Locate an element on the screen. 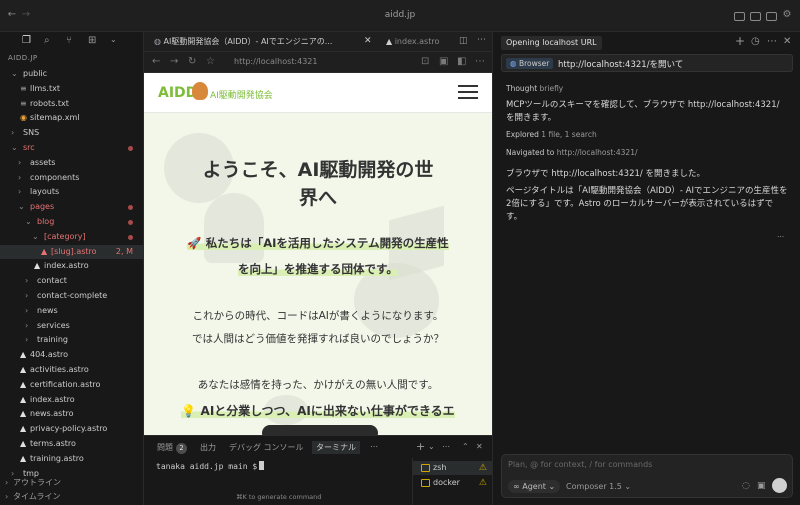 This screenshot has height=505, width=800. new-terminal-plus-icon: + is located at coordinates (420, 446).